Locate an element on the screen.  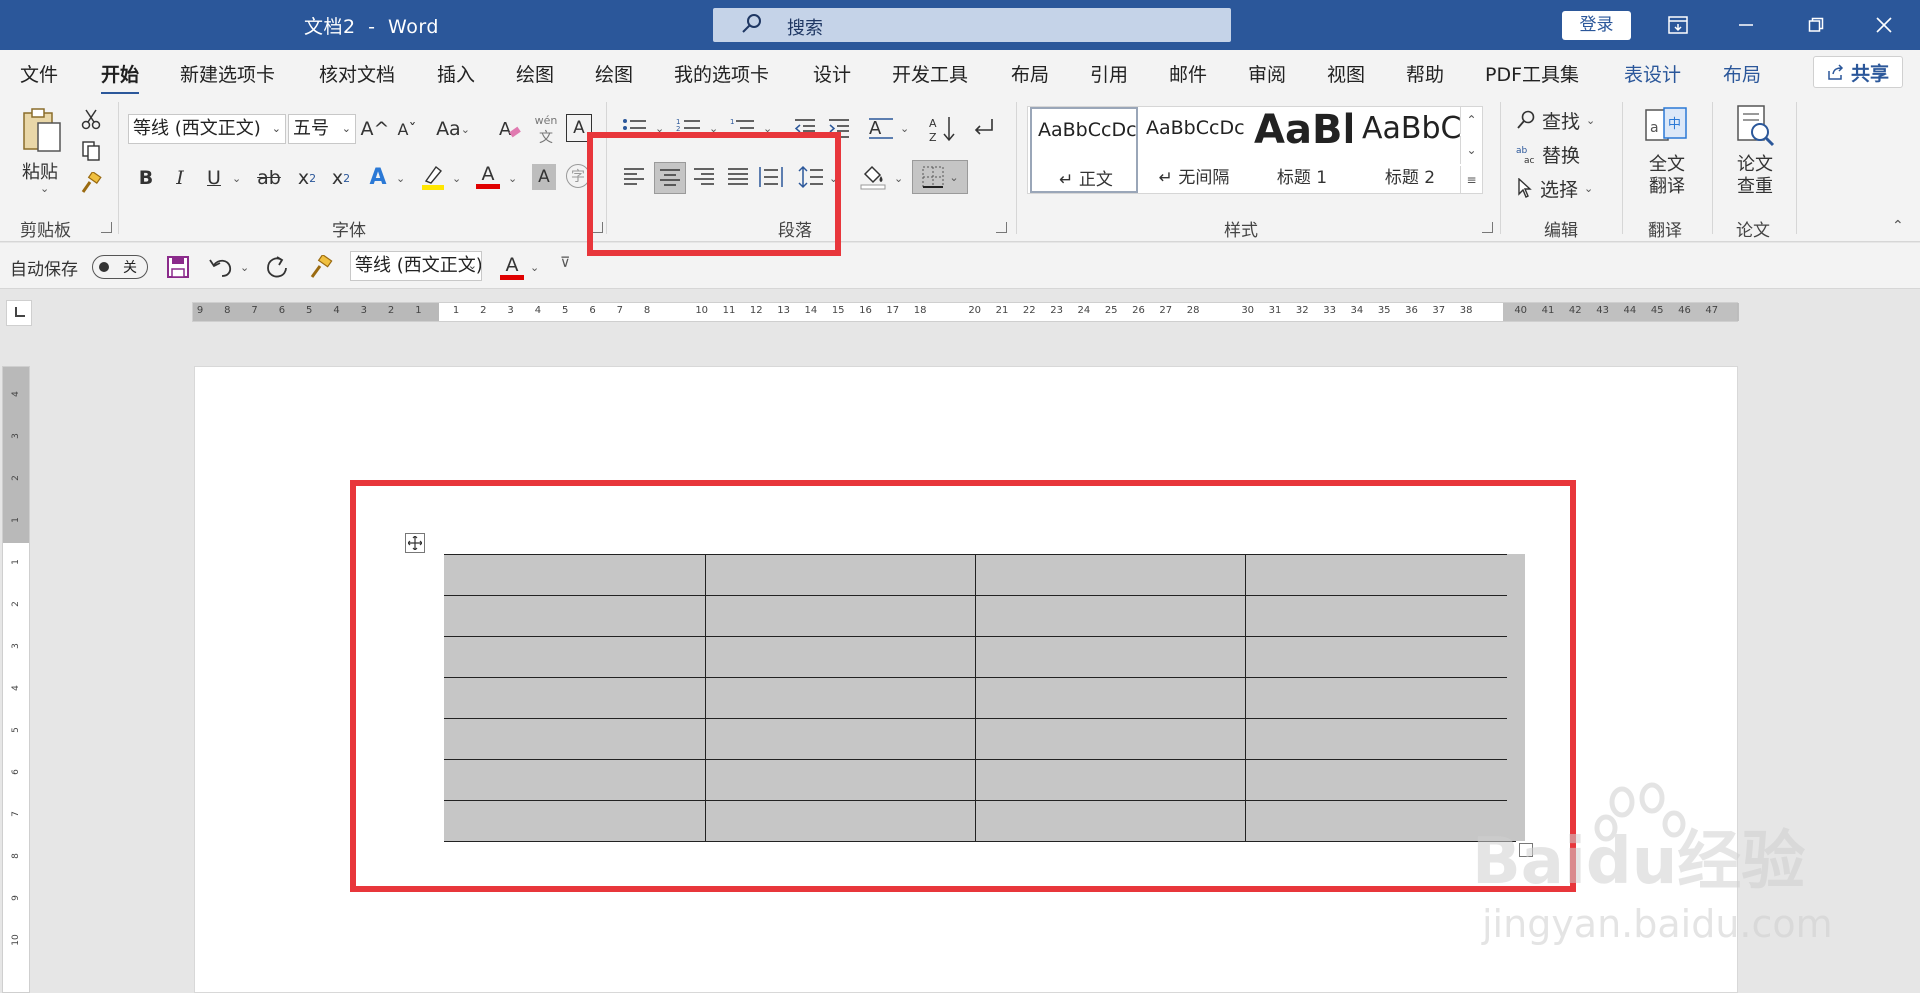
tab-developer: 开发工具 is located at coordinates (930, 73).